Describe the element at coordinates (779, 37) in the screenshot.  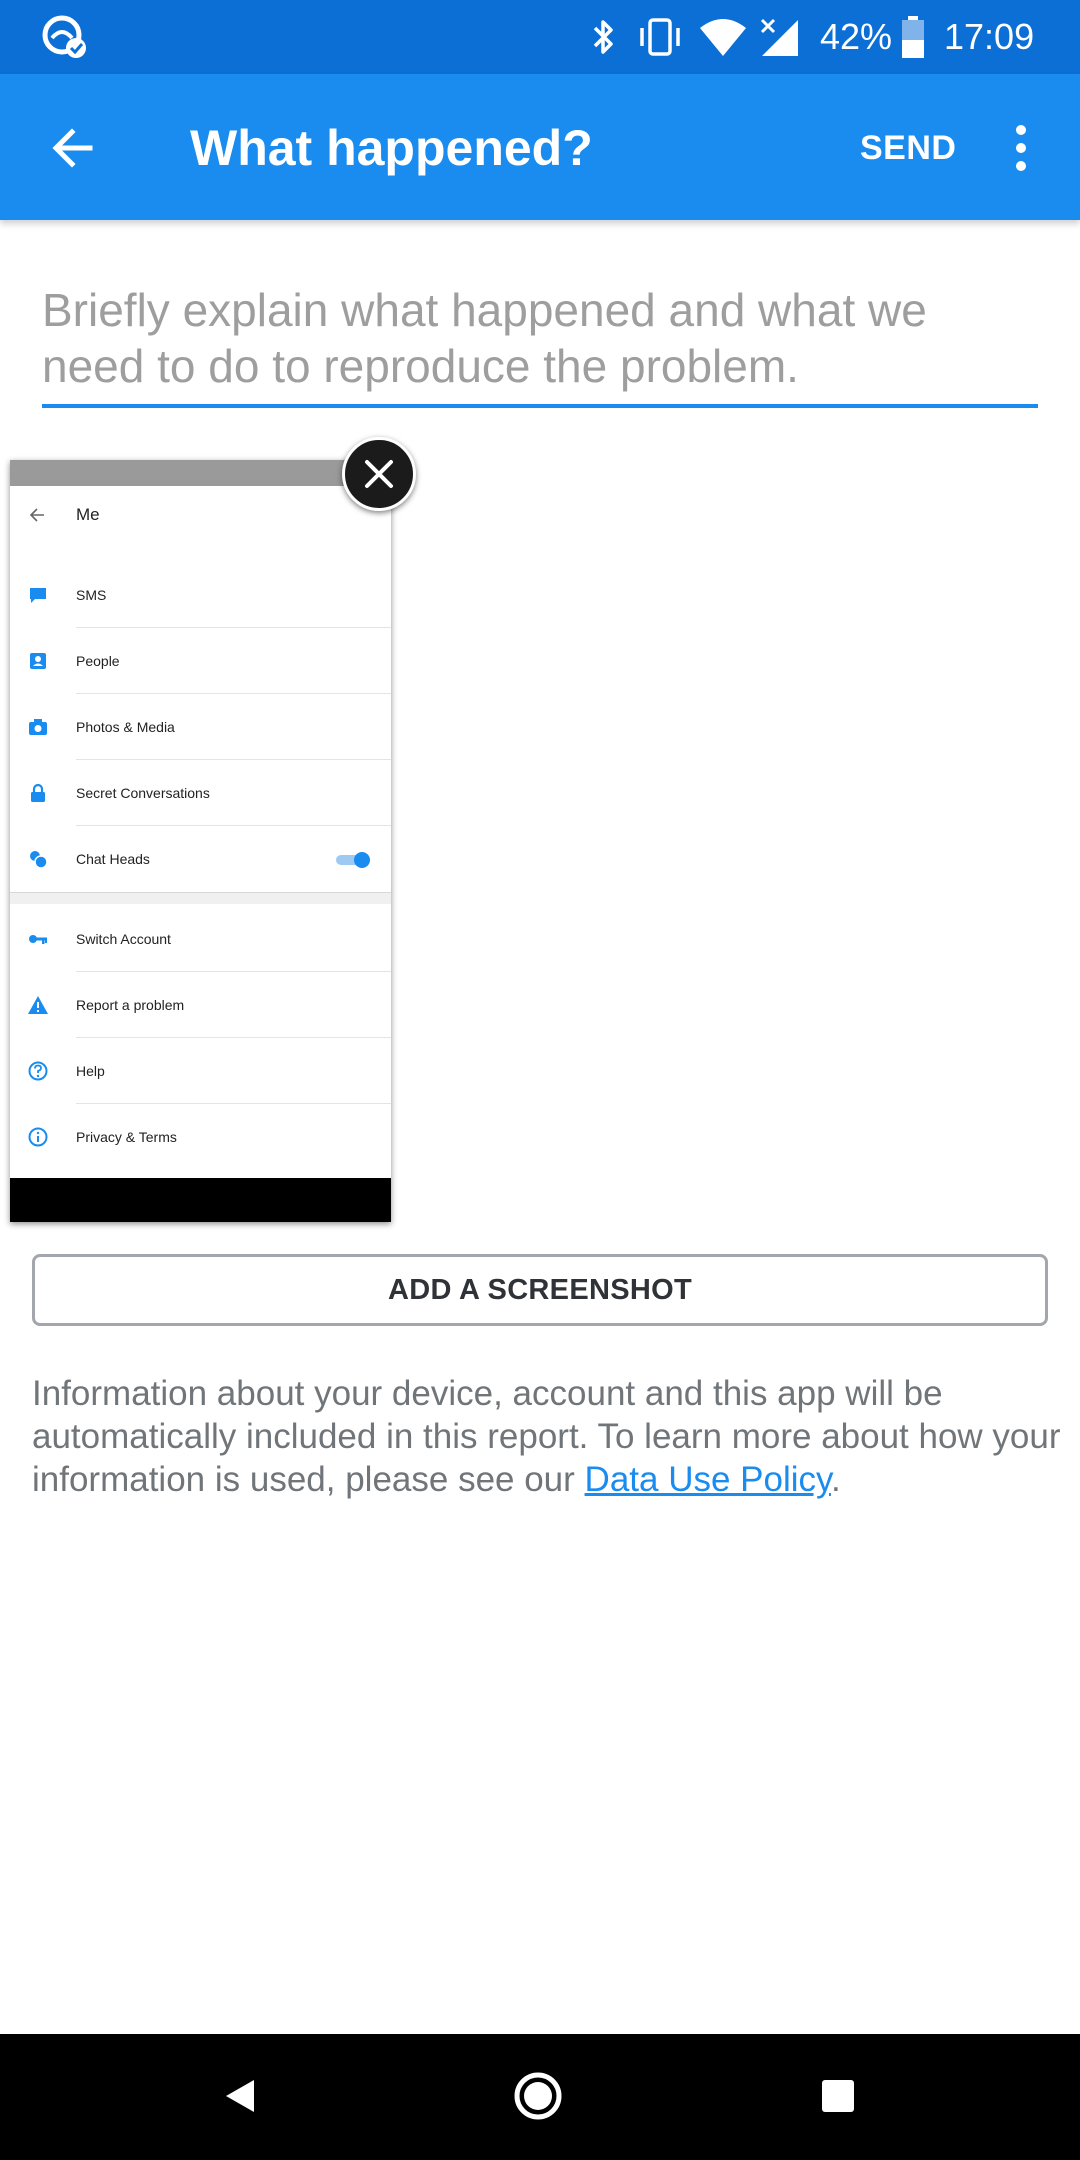
I see `signal-icon` at that location.